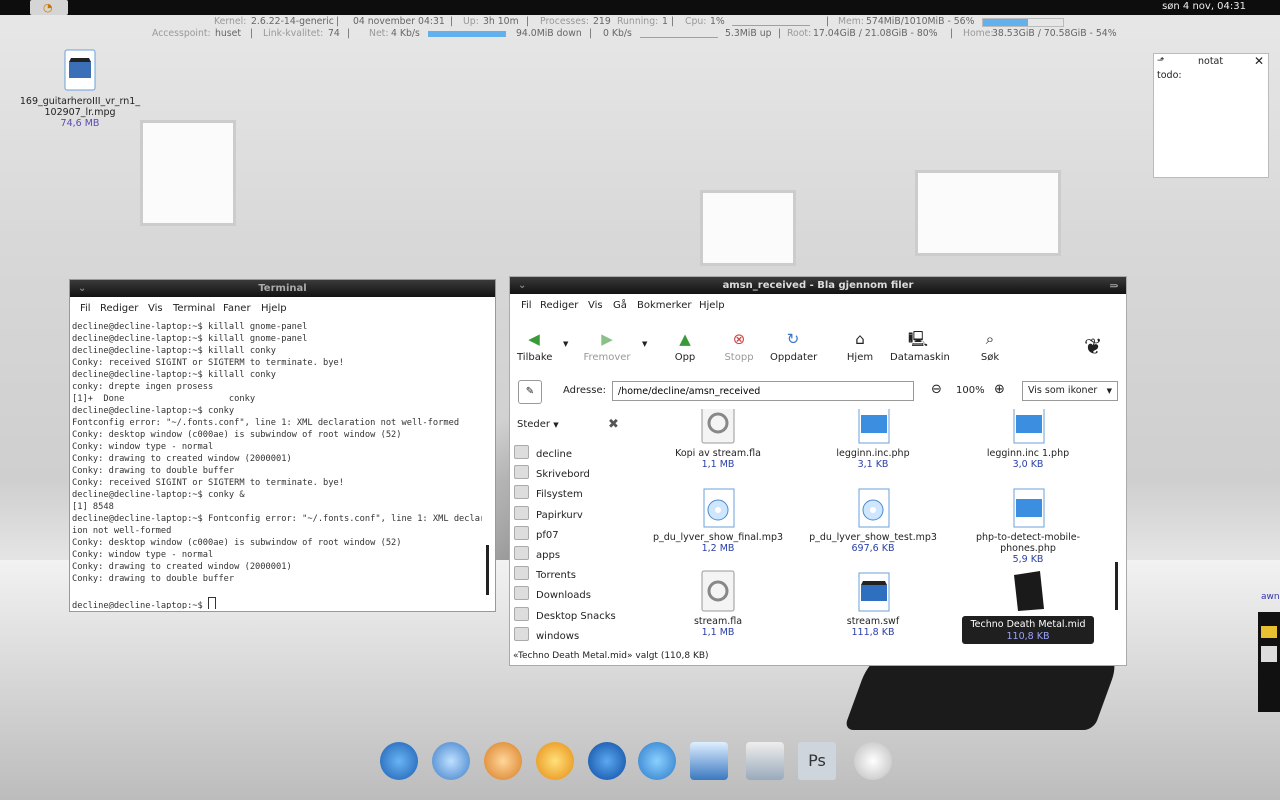 This screenshot has height=800, width=1280. I want to click on menu-terminal: Terminal, so click(194, 308).